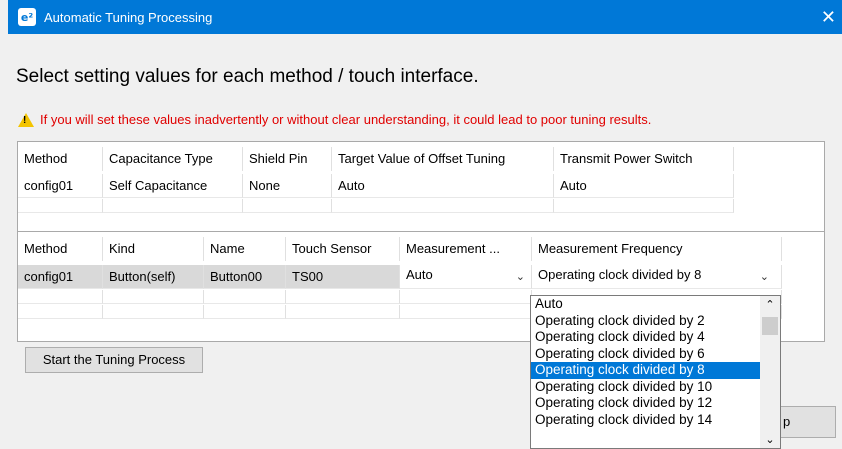 The width and height of the screenshot is (842, 449). What do you see at coordinates (26, 119) in the screenshot?
I see `warning-icon: !` at bounding box center [26, 119].